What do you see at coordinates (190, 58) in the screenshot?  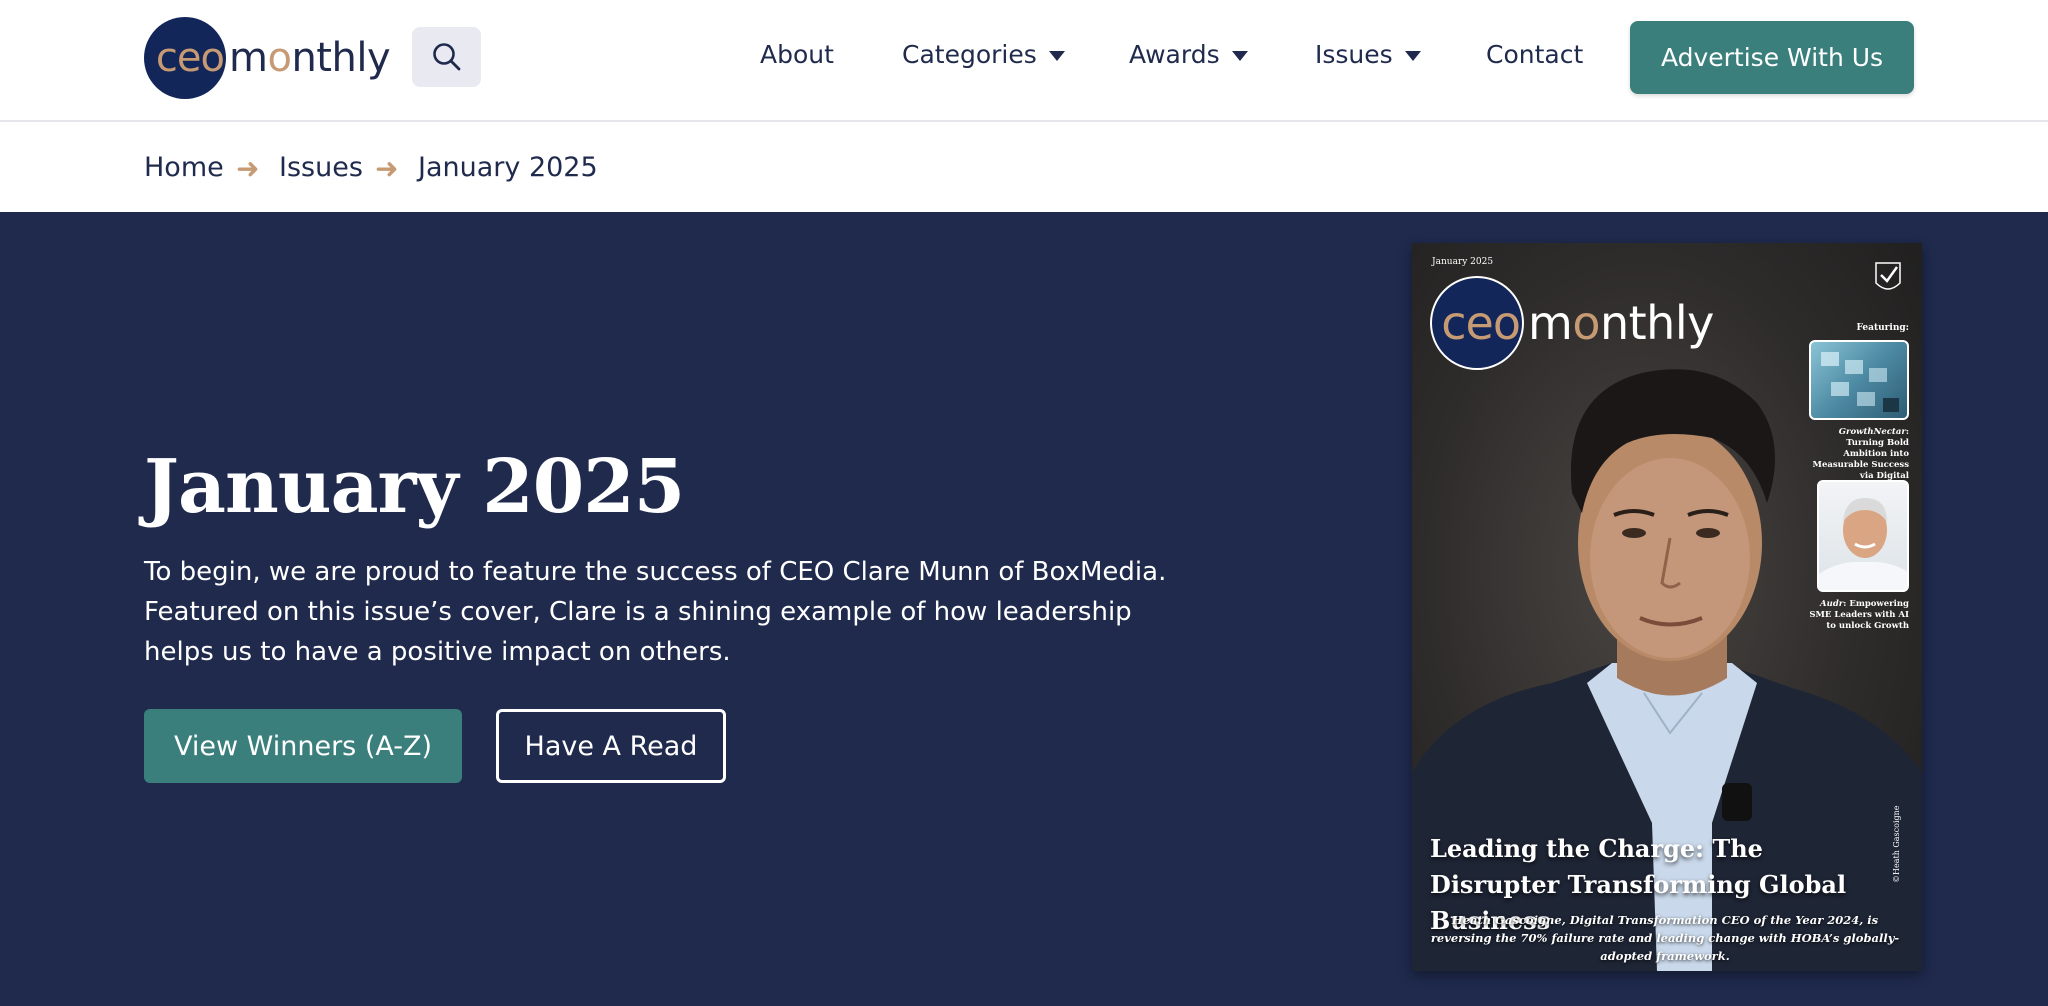 I see `logo-ceo-text: ceo` at bounding box center [190, 58].